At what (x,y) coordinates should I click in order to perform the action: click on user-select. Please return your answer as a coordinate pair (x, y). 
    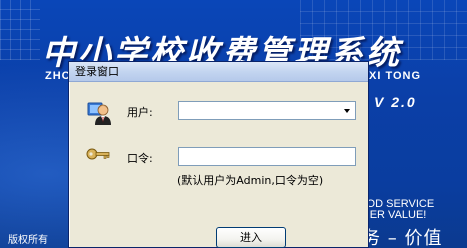
    Looking at the image, I should click on (267, 110).